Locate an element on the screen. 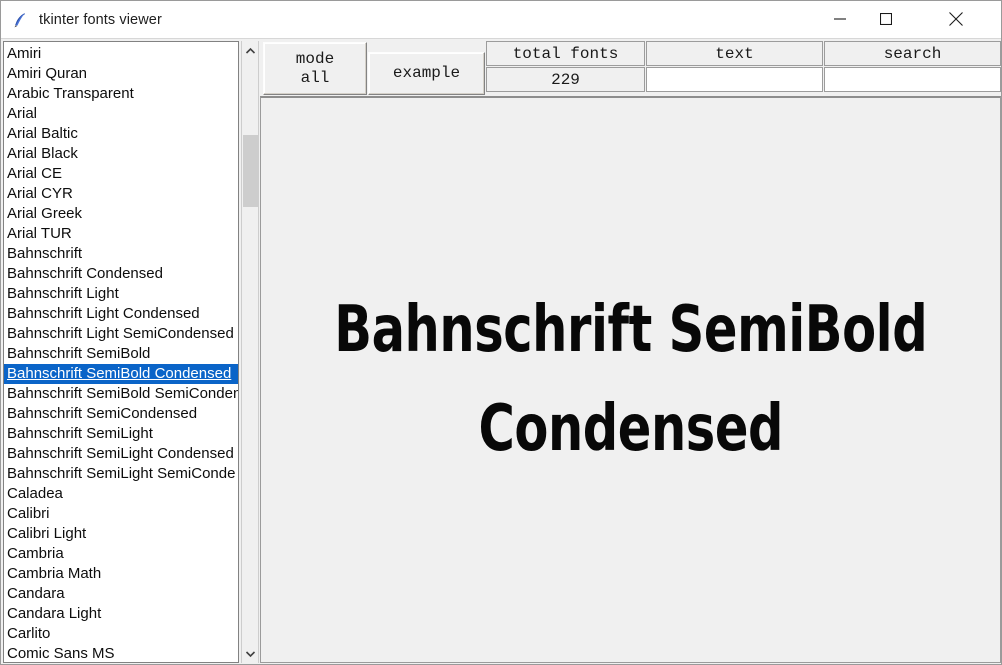 The image size is (1002, 665). search-label: search is located at coordinates (912, 53).